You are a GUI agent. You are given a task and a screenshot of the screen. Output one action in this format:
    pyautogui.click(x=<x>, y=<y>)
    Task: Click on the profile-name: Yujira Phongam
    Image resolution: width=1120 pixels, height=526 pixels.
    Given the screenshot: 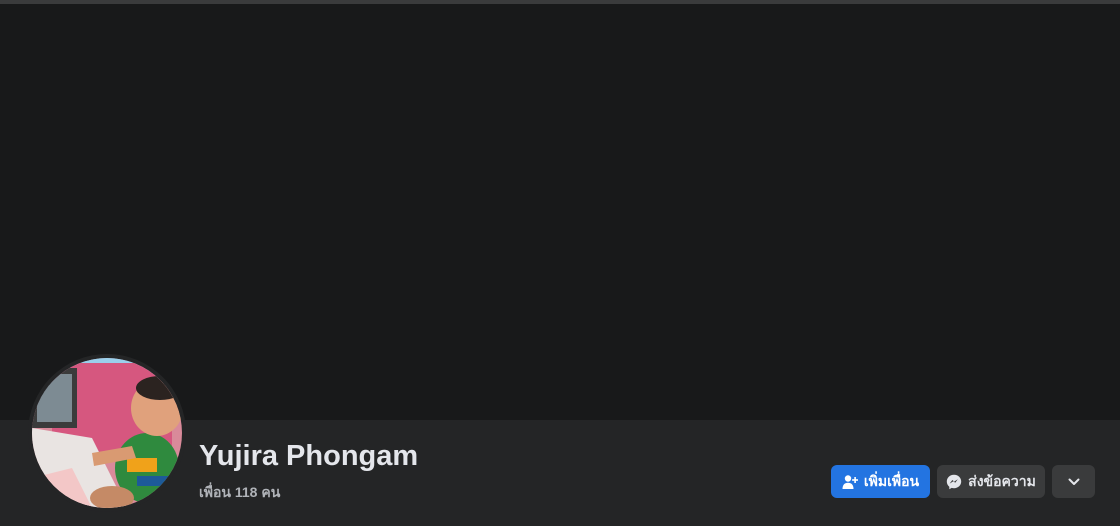 What is the action you would take?
    pyautogui.click(x=309, y=456)
    